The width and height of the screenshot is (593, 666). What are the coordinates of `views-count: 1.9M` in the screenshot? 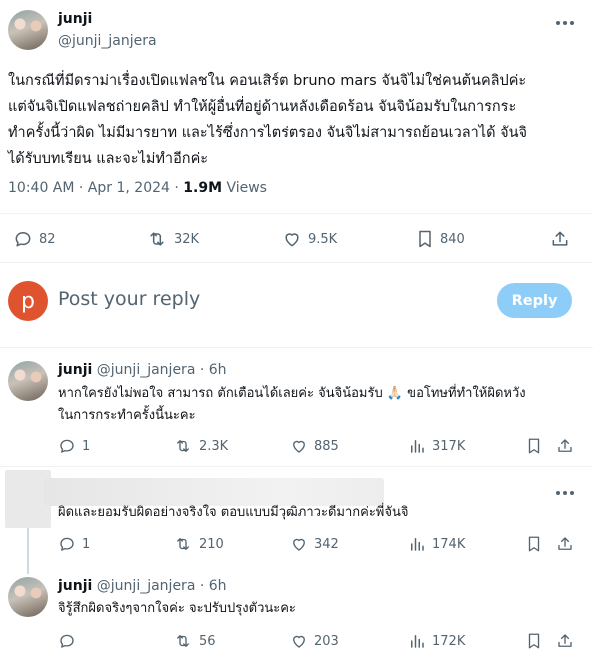 It's located at (202, 188).